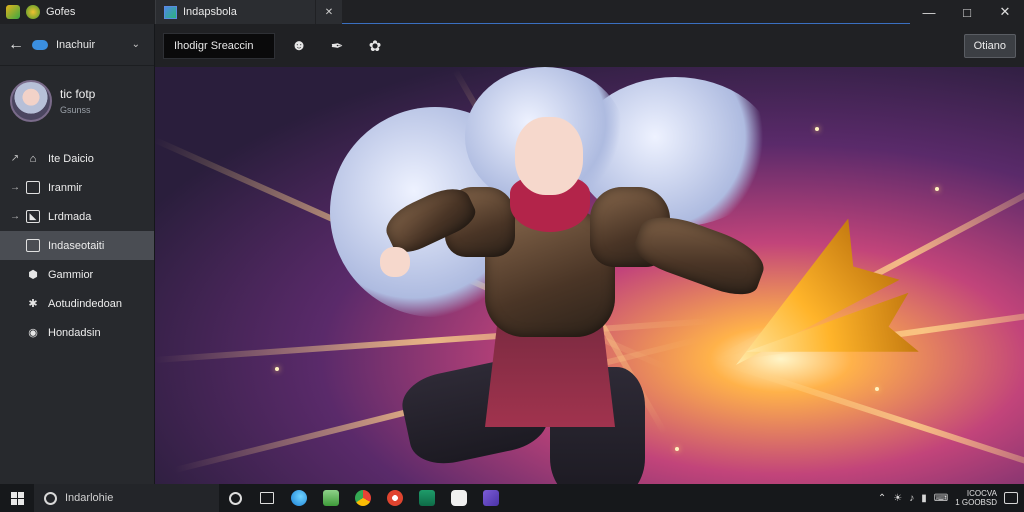 The image size is (1024, 512). What do you see at coordinates (626, 12) in the screenshot?
I see `tab-strip` at bounding box center [626, 12].